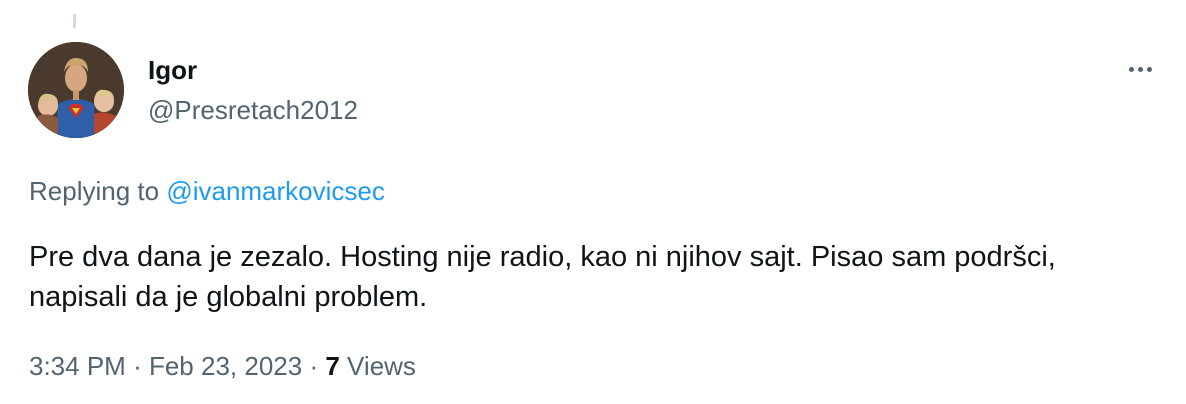  Describe the element at coordinates (77, 366) in the screenshot. I see `tweet-time: 3:34 PM` at that location.